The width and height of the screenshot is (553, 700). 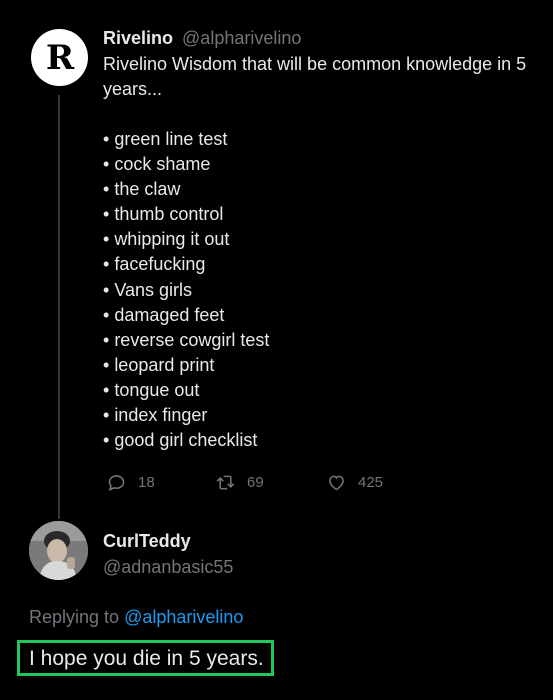 What do you see at coordinates (323, 415) in the screenshot?
I see `bullet-item: index finger` at bounding box center [323, 415].